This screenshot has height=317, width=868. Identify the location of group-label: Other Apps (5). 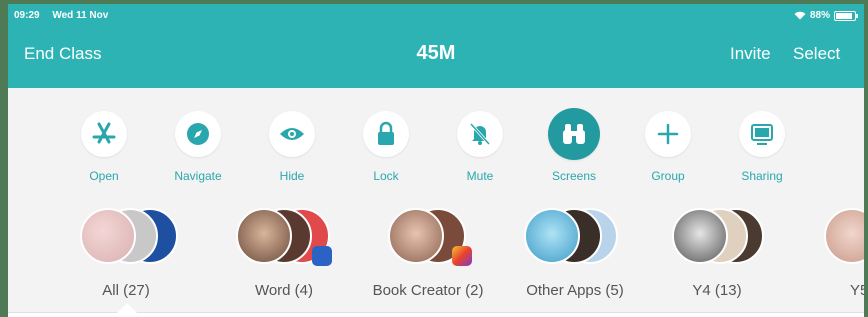
(575, 290).